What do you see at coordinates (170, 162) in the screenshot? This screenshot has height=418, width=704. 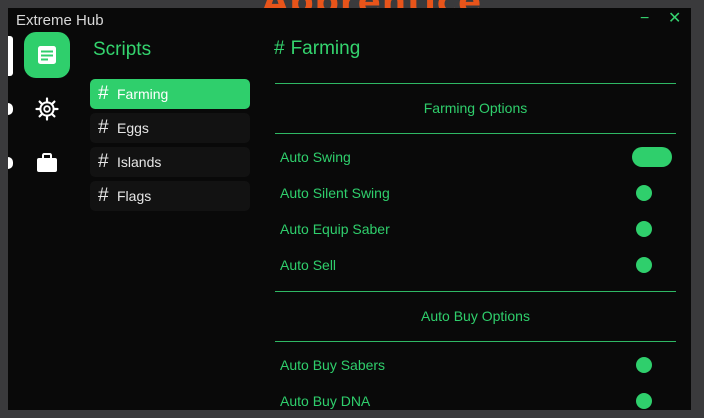 I see `sidebar-item-islands: # Islands` at bounding box center [170, 162].